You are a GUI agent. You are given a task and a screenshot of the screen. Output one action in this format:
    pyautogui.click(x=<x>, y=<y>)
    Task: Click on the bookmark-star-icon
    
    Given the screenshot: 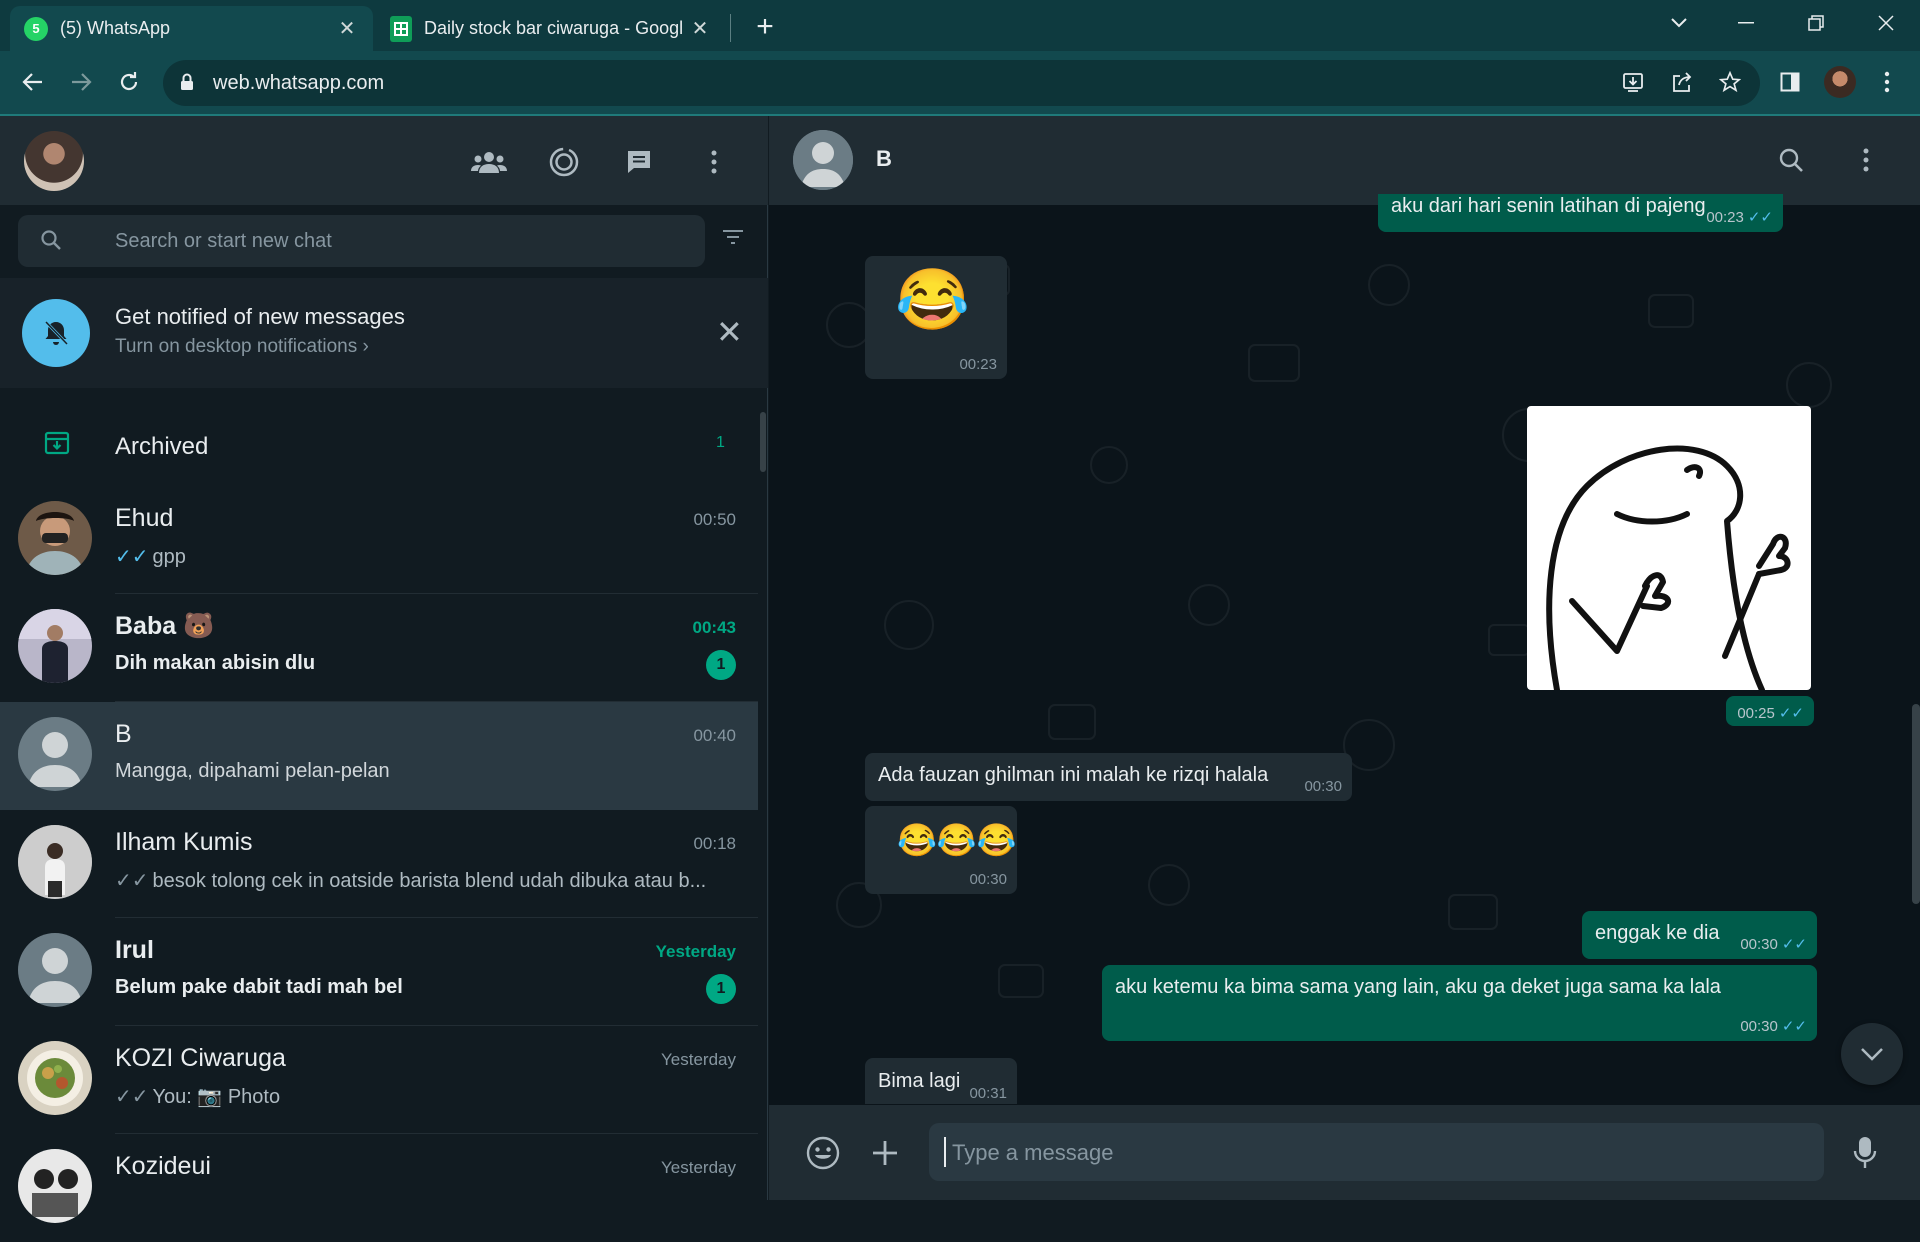 What is the action you would take?
    pyautogui.click(x=1730, y=82)
    